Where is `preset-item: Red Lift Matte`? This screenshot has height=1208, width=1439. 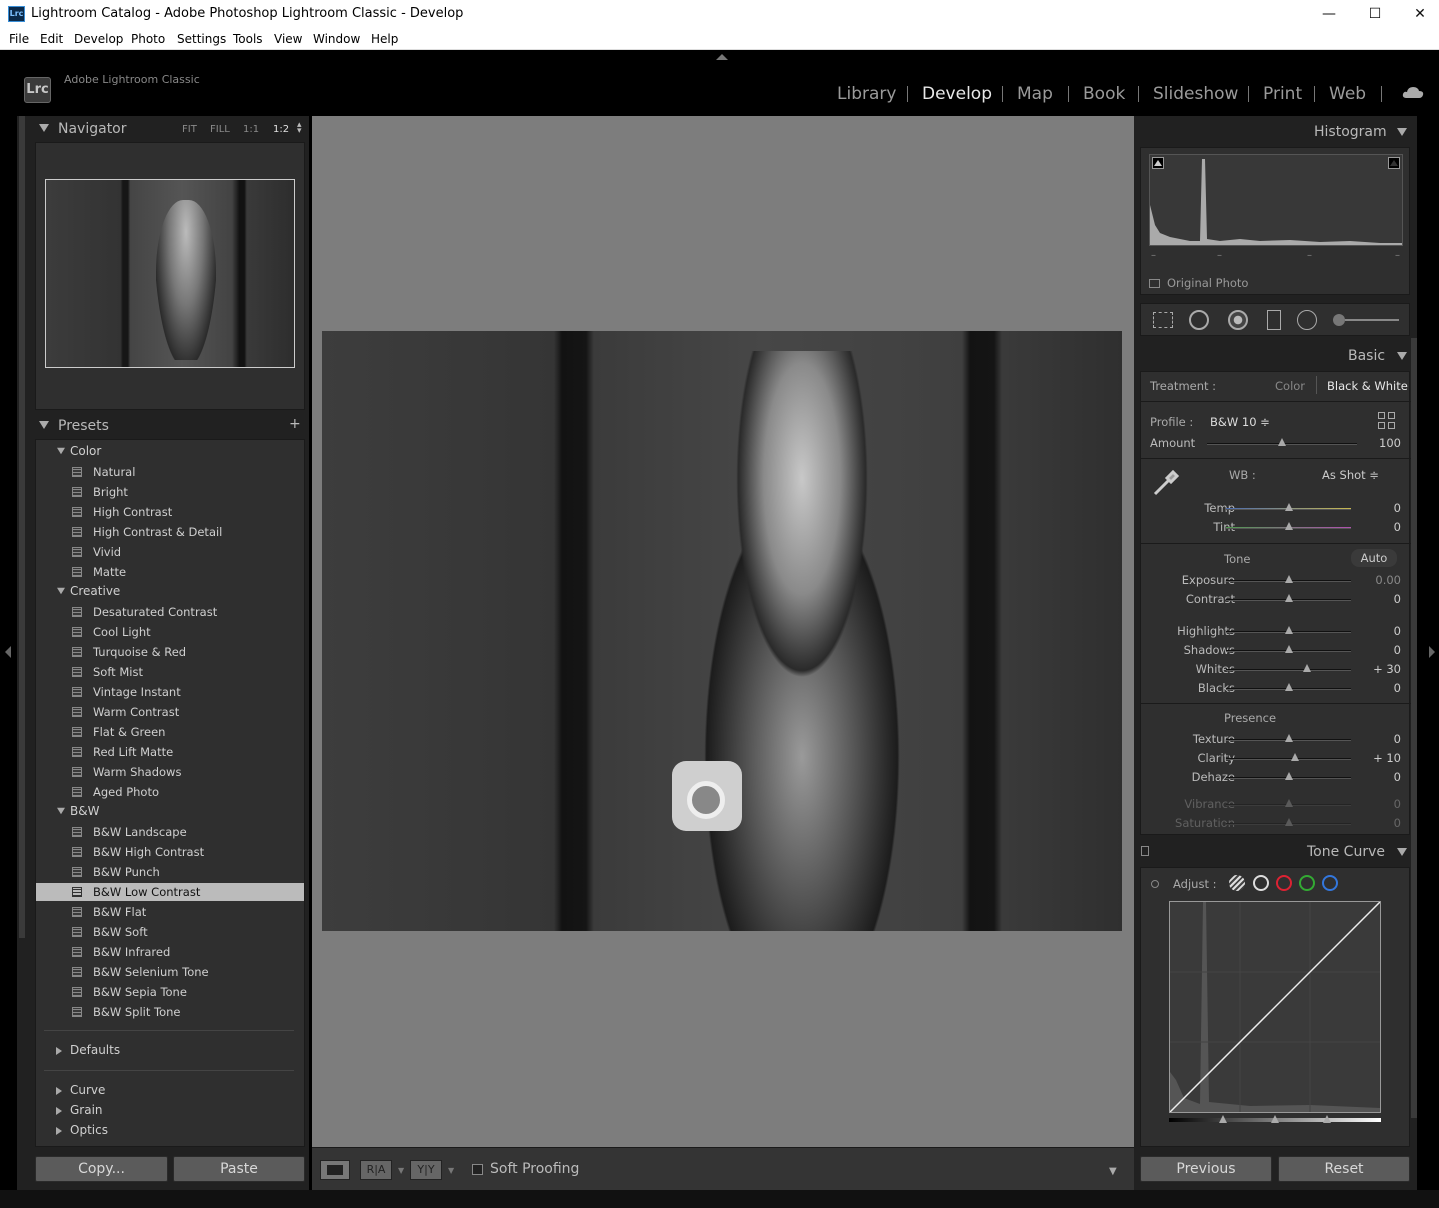
preset-item: Red Lift Matte is located at coordinates (170, 752).